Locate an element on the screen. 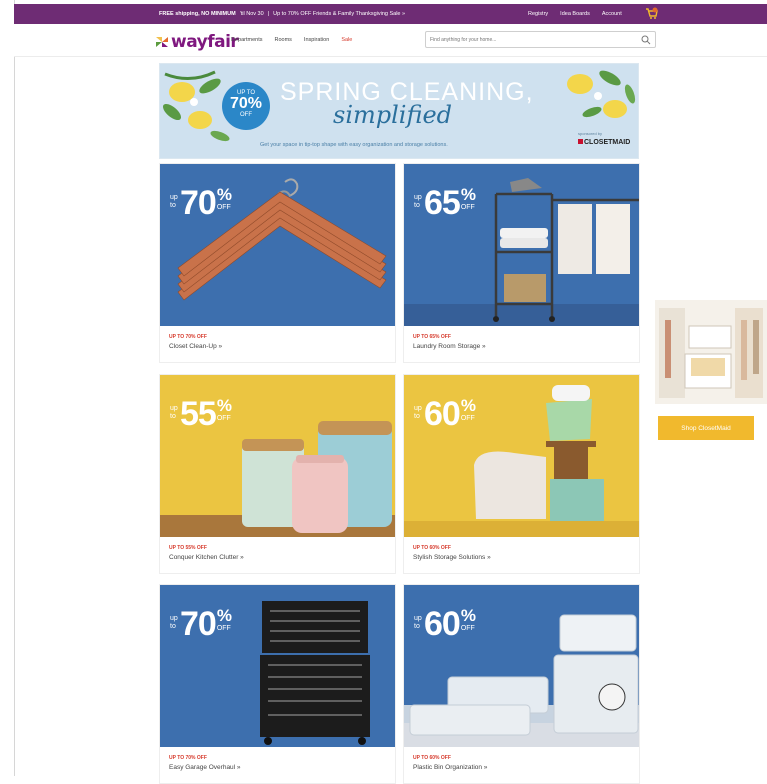  card-percent: 55 is located at coordinates (198, 414).